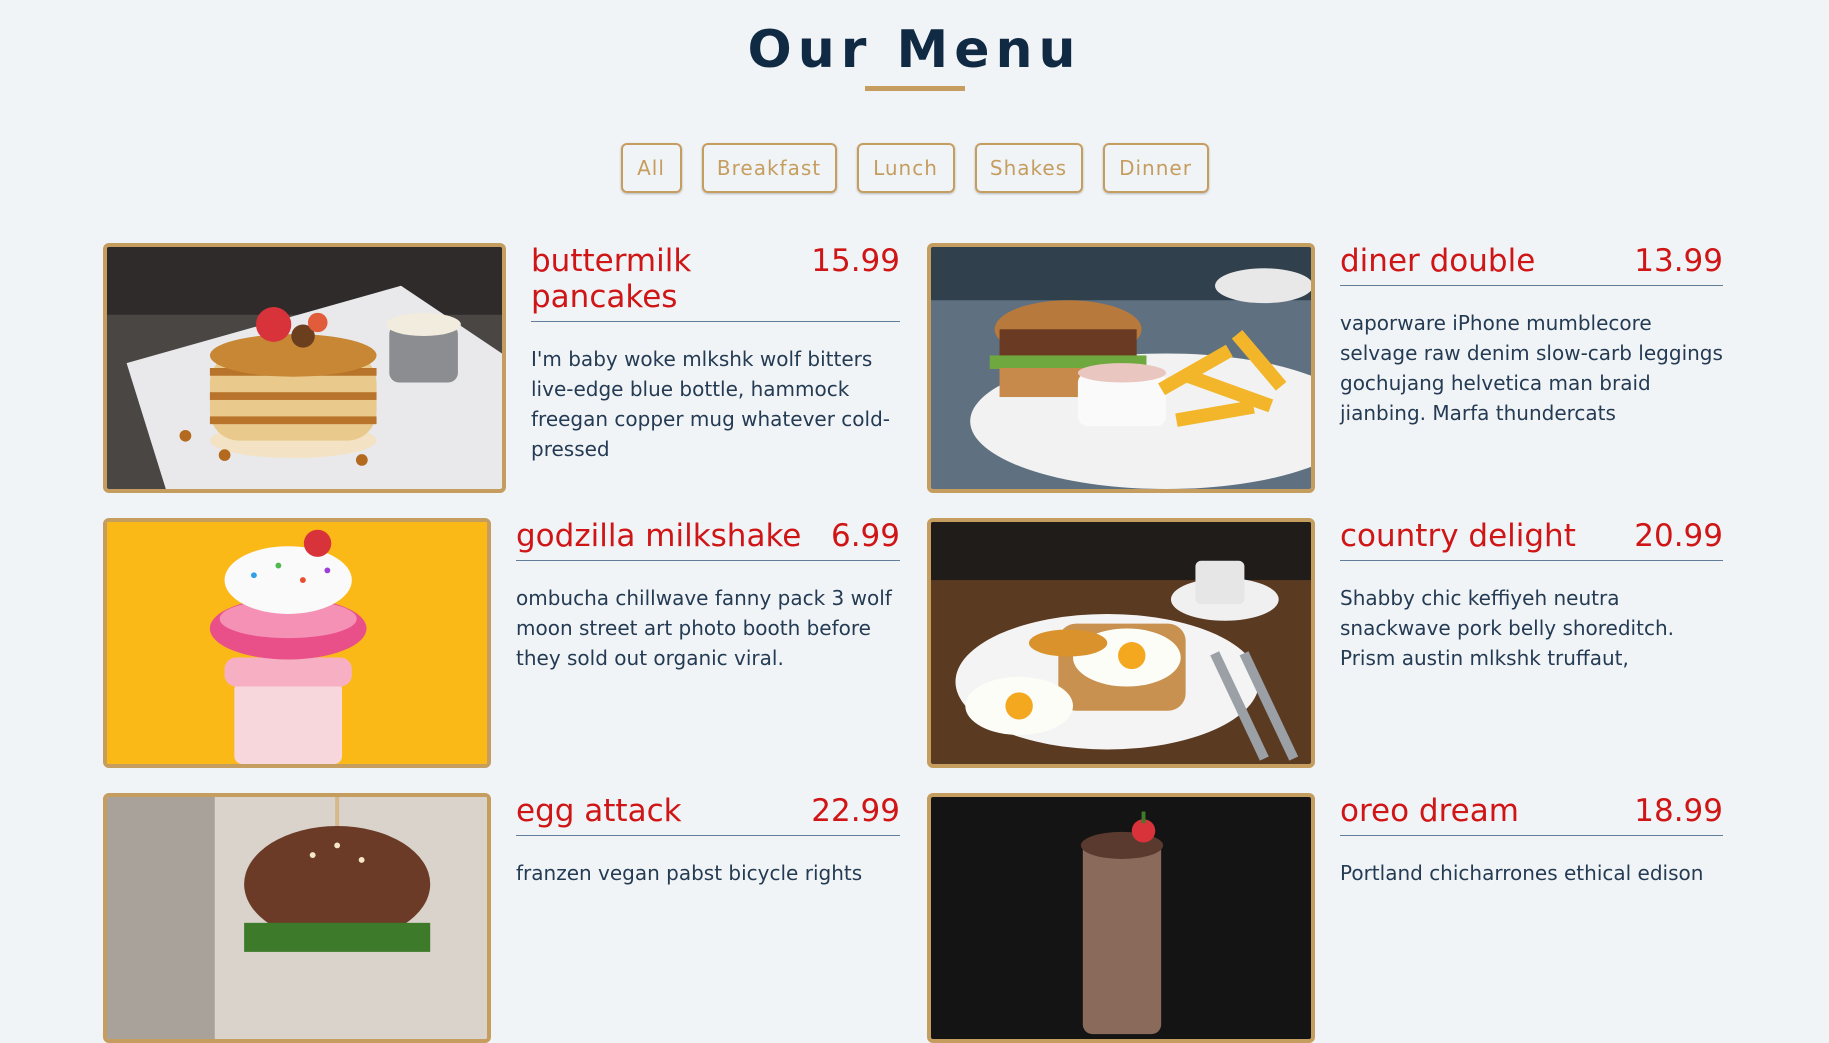  I want to click on item-price: 22.99, so click(855, 811).